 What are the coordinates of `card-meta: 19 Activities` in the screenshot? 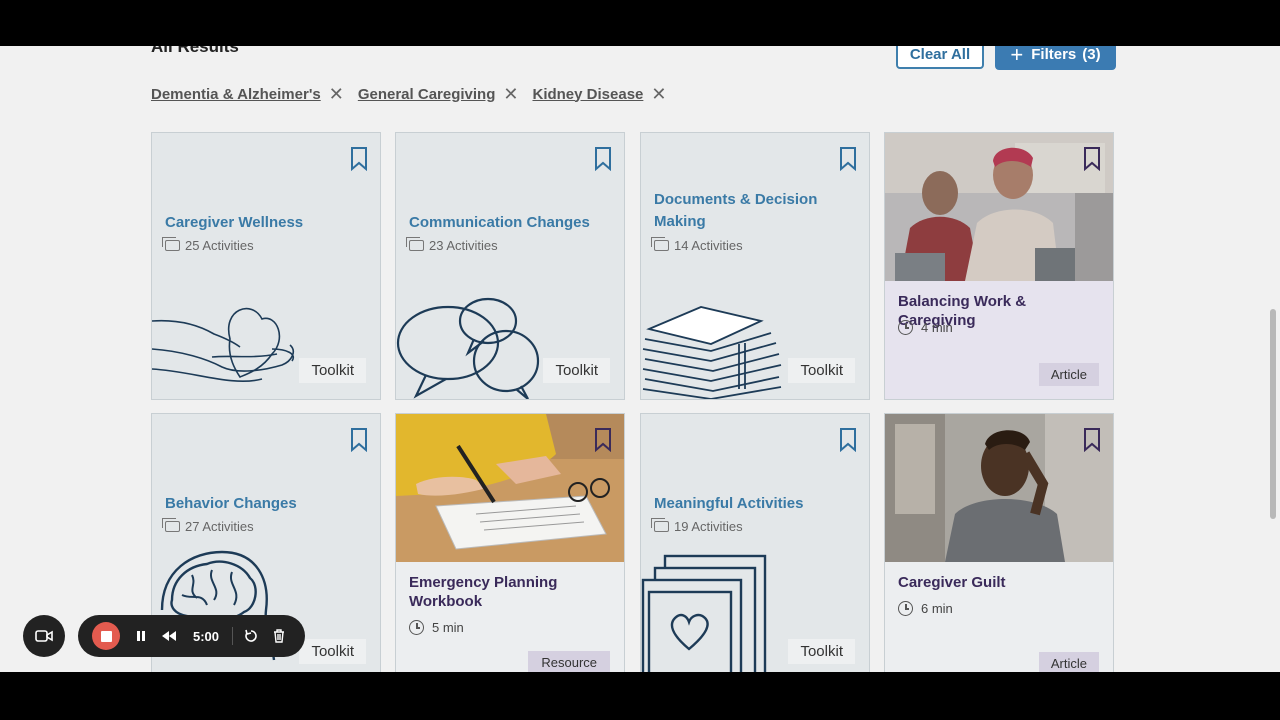 It's located at (697, 526).